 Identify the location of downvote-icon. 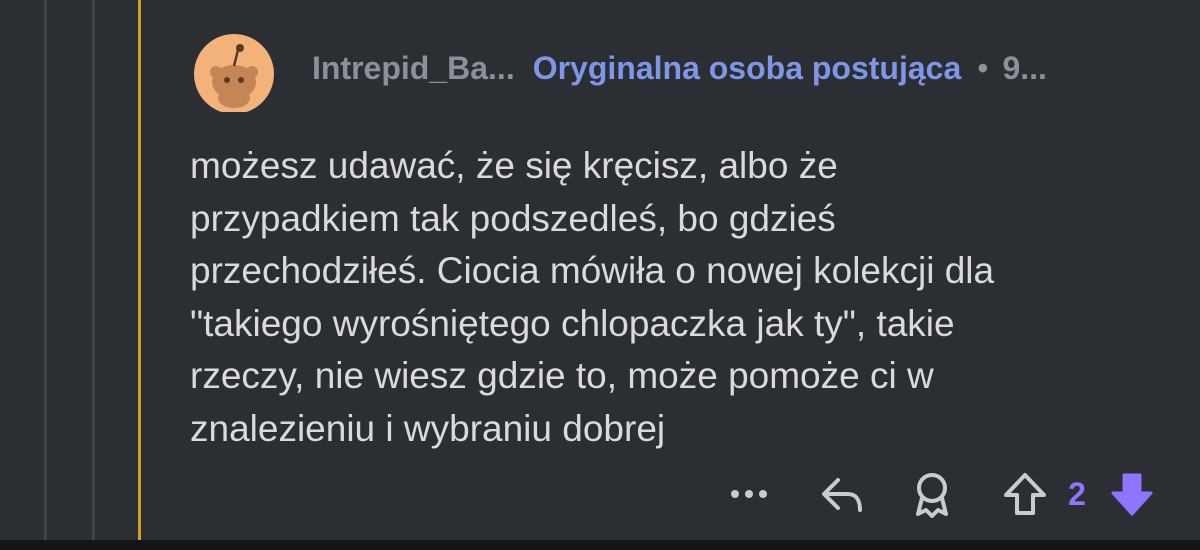
(1132, 494).